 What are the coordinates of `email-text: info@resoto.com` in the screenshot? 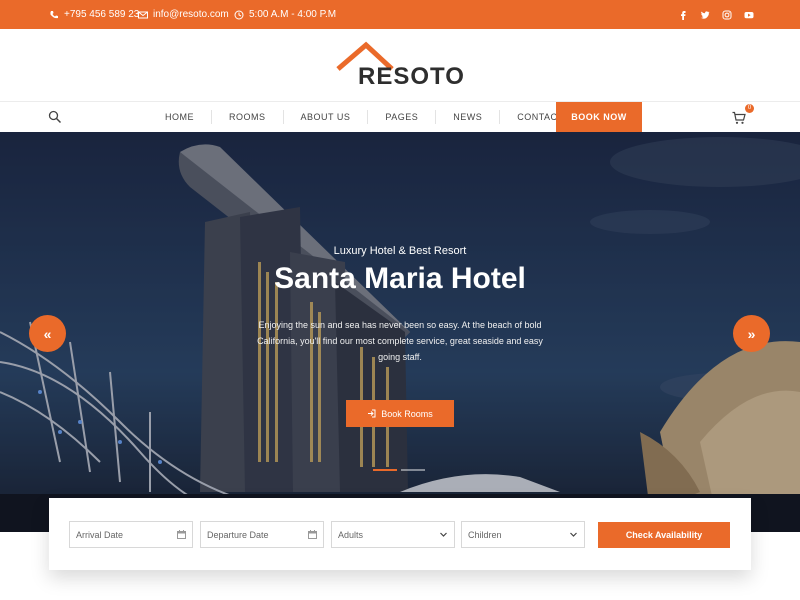 It's located at (191, 14).